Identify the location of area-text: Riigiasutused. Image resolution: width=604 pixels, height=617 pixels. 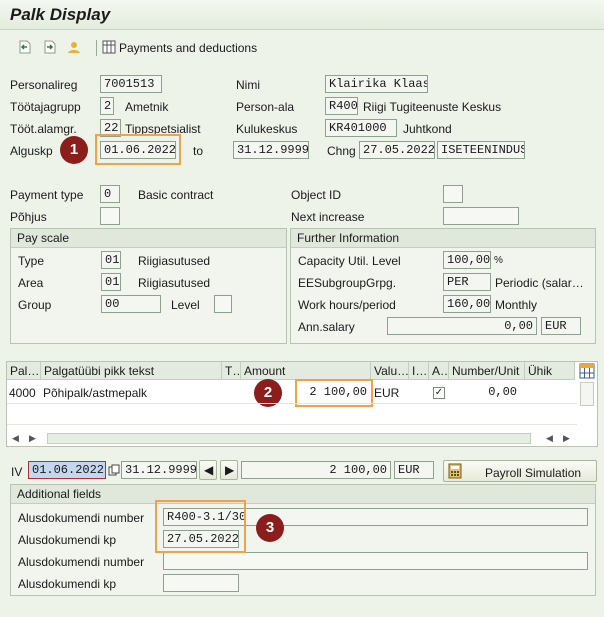
(174, 283).